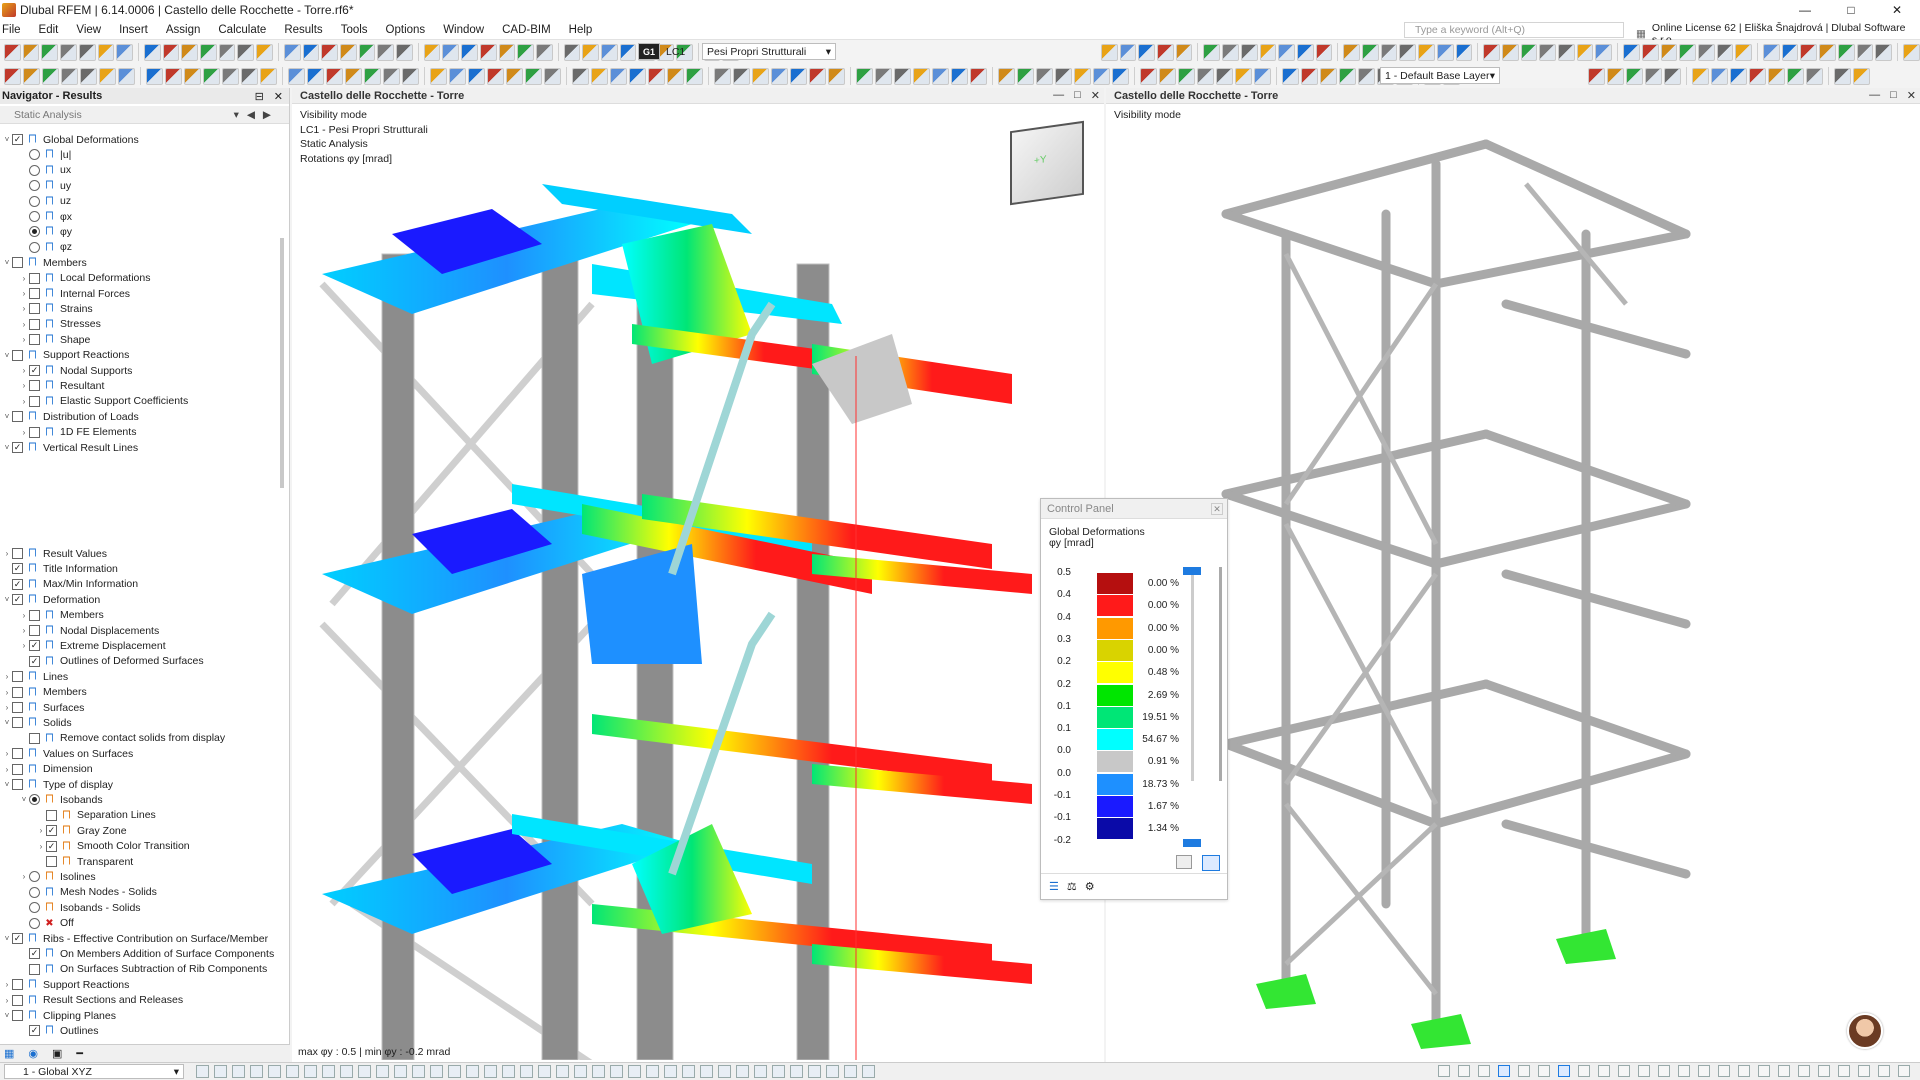  What do you see at coordinates (1865, 1031) in the screenshot?
I see `user-avatar` at bounding box center [1865, 1031].